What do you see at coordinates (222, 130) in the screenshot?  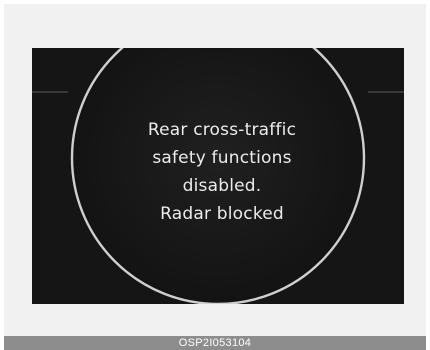 I see `warning-message-line-1: Rear cross-traffic` at bounding box center [222, 130].